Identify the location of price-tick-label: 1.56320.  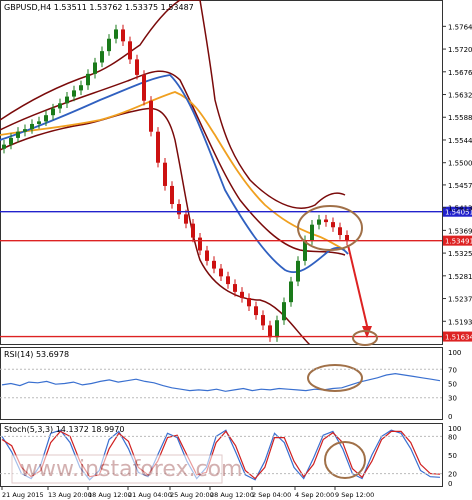
(460, 96).